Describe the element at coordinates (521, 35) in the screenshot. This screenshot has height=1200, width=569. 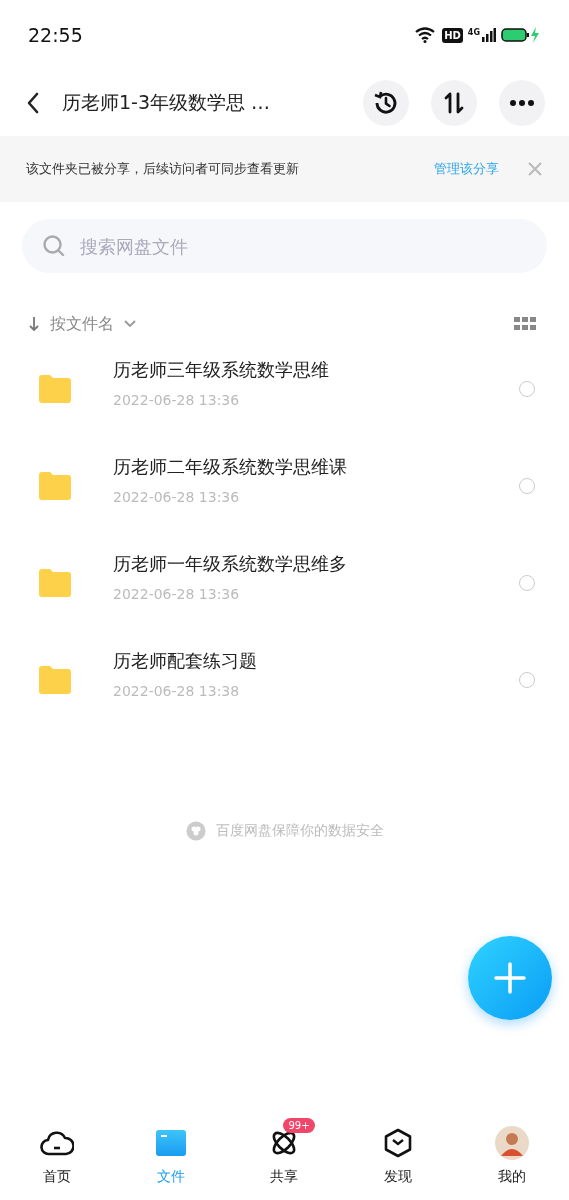
I see `battery-charging-icon` at that location.